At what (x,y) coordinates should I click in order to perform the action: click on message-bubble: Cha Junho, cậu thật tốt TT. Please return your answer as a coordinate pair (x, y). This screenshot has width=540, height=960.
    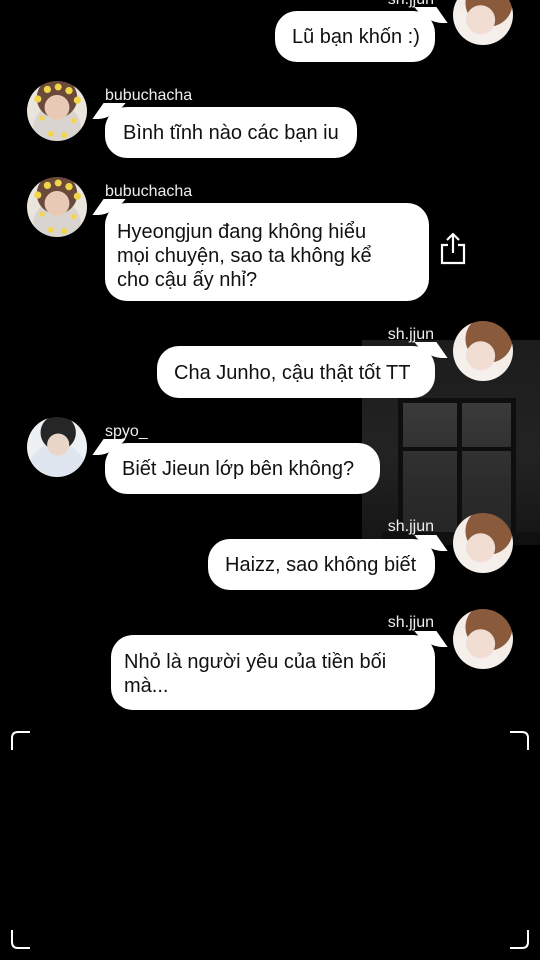
    Looking at the image, I should click on (296, 372).